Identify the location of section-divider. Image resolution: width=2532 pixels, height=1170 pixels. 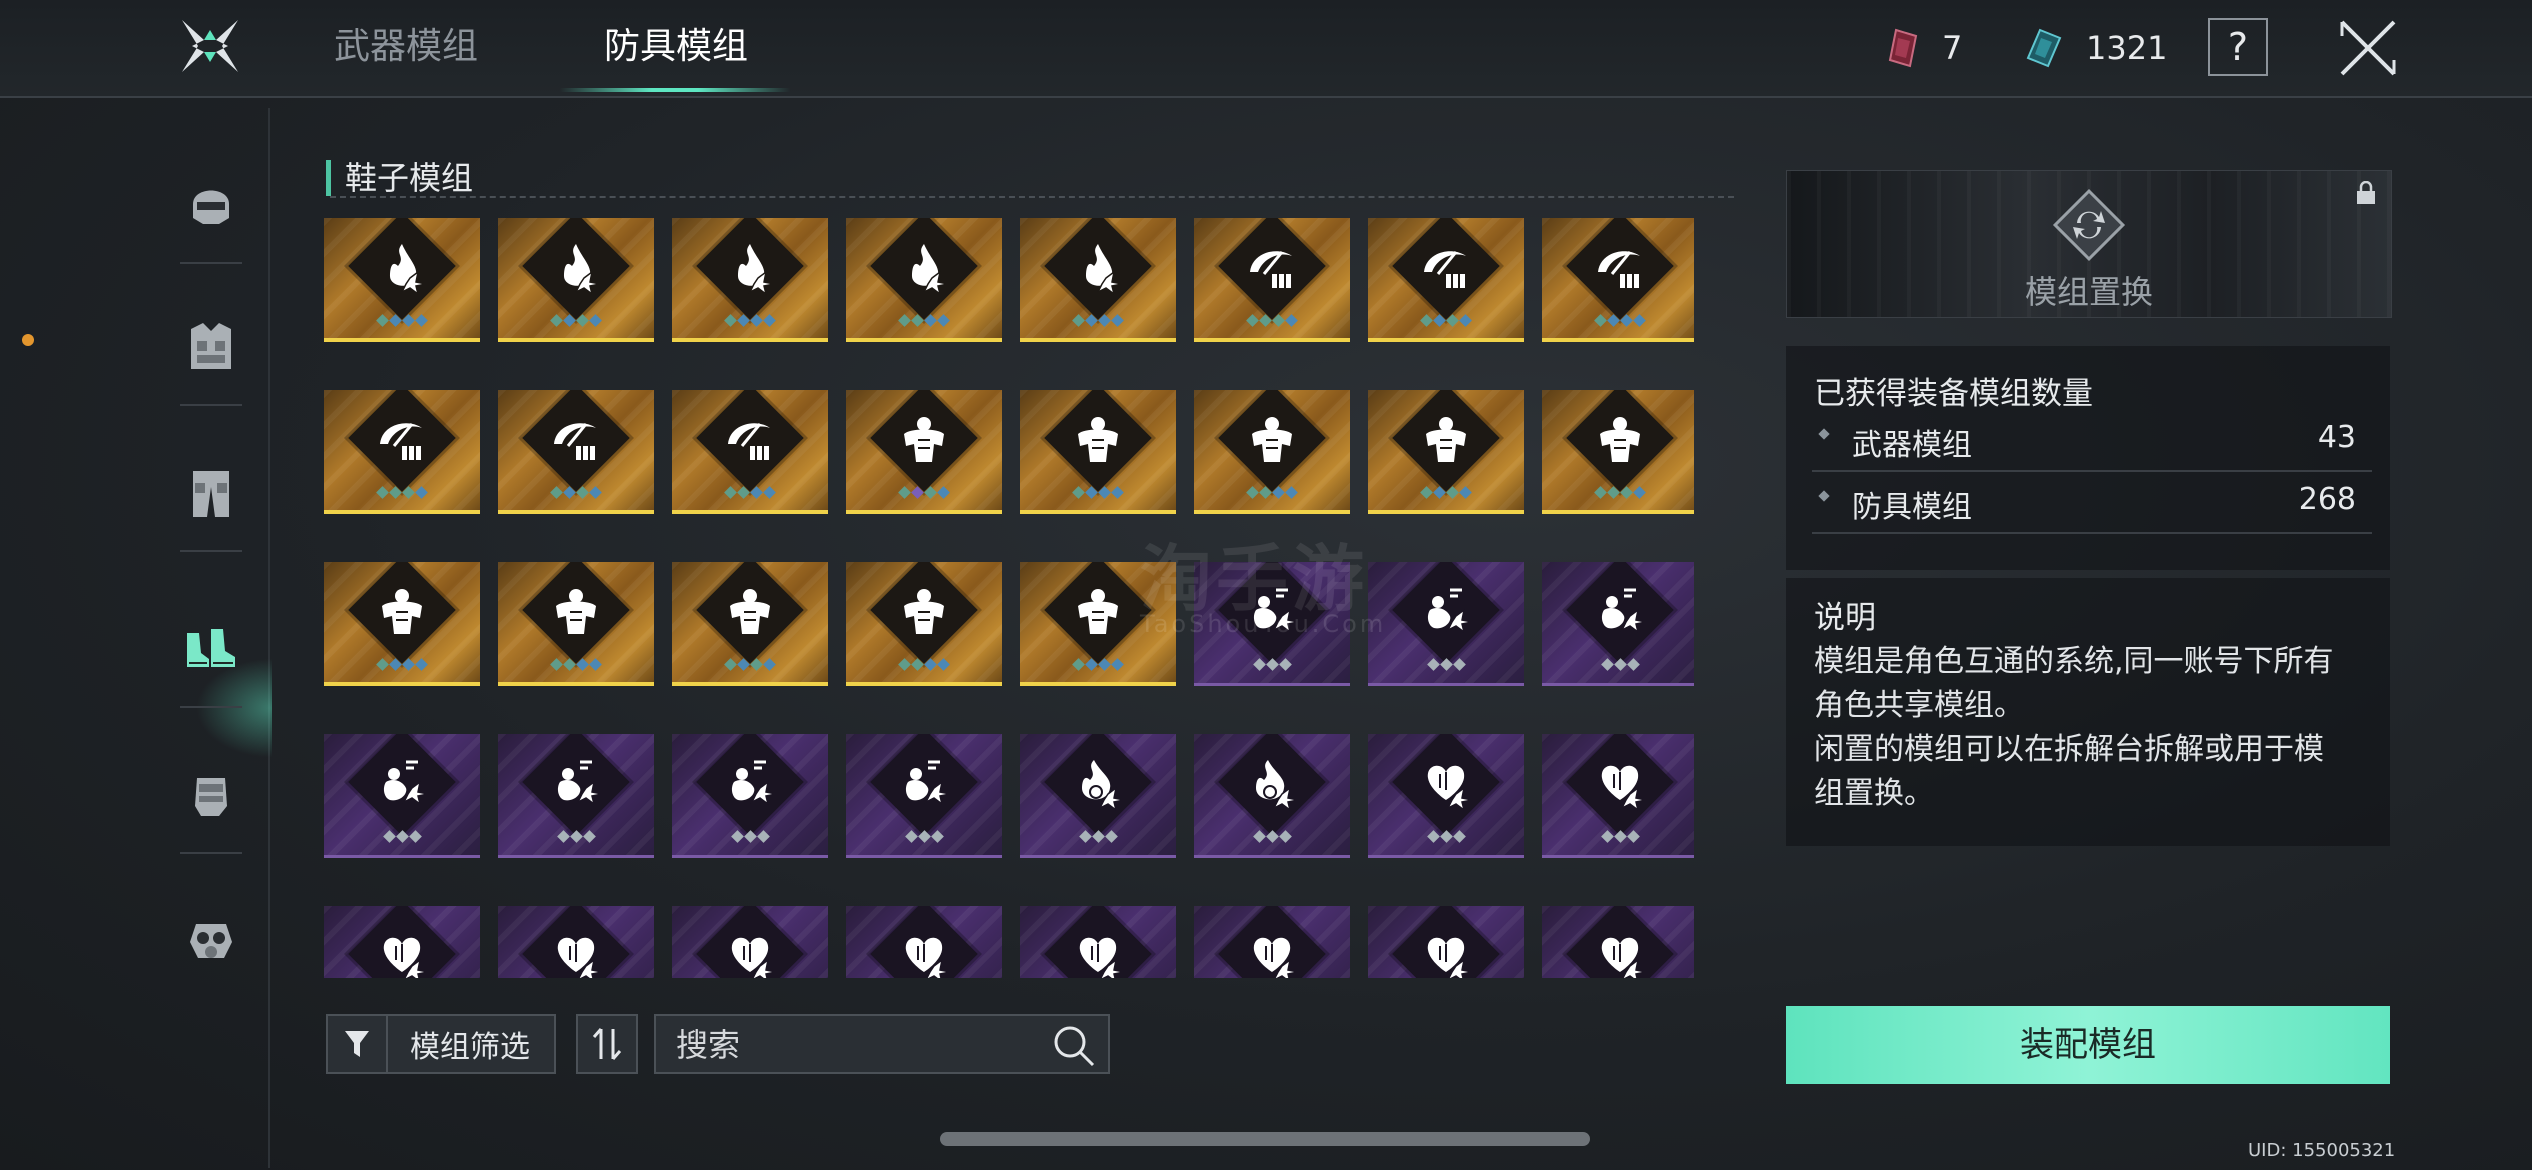
(1032, 197).